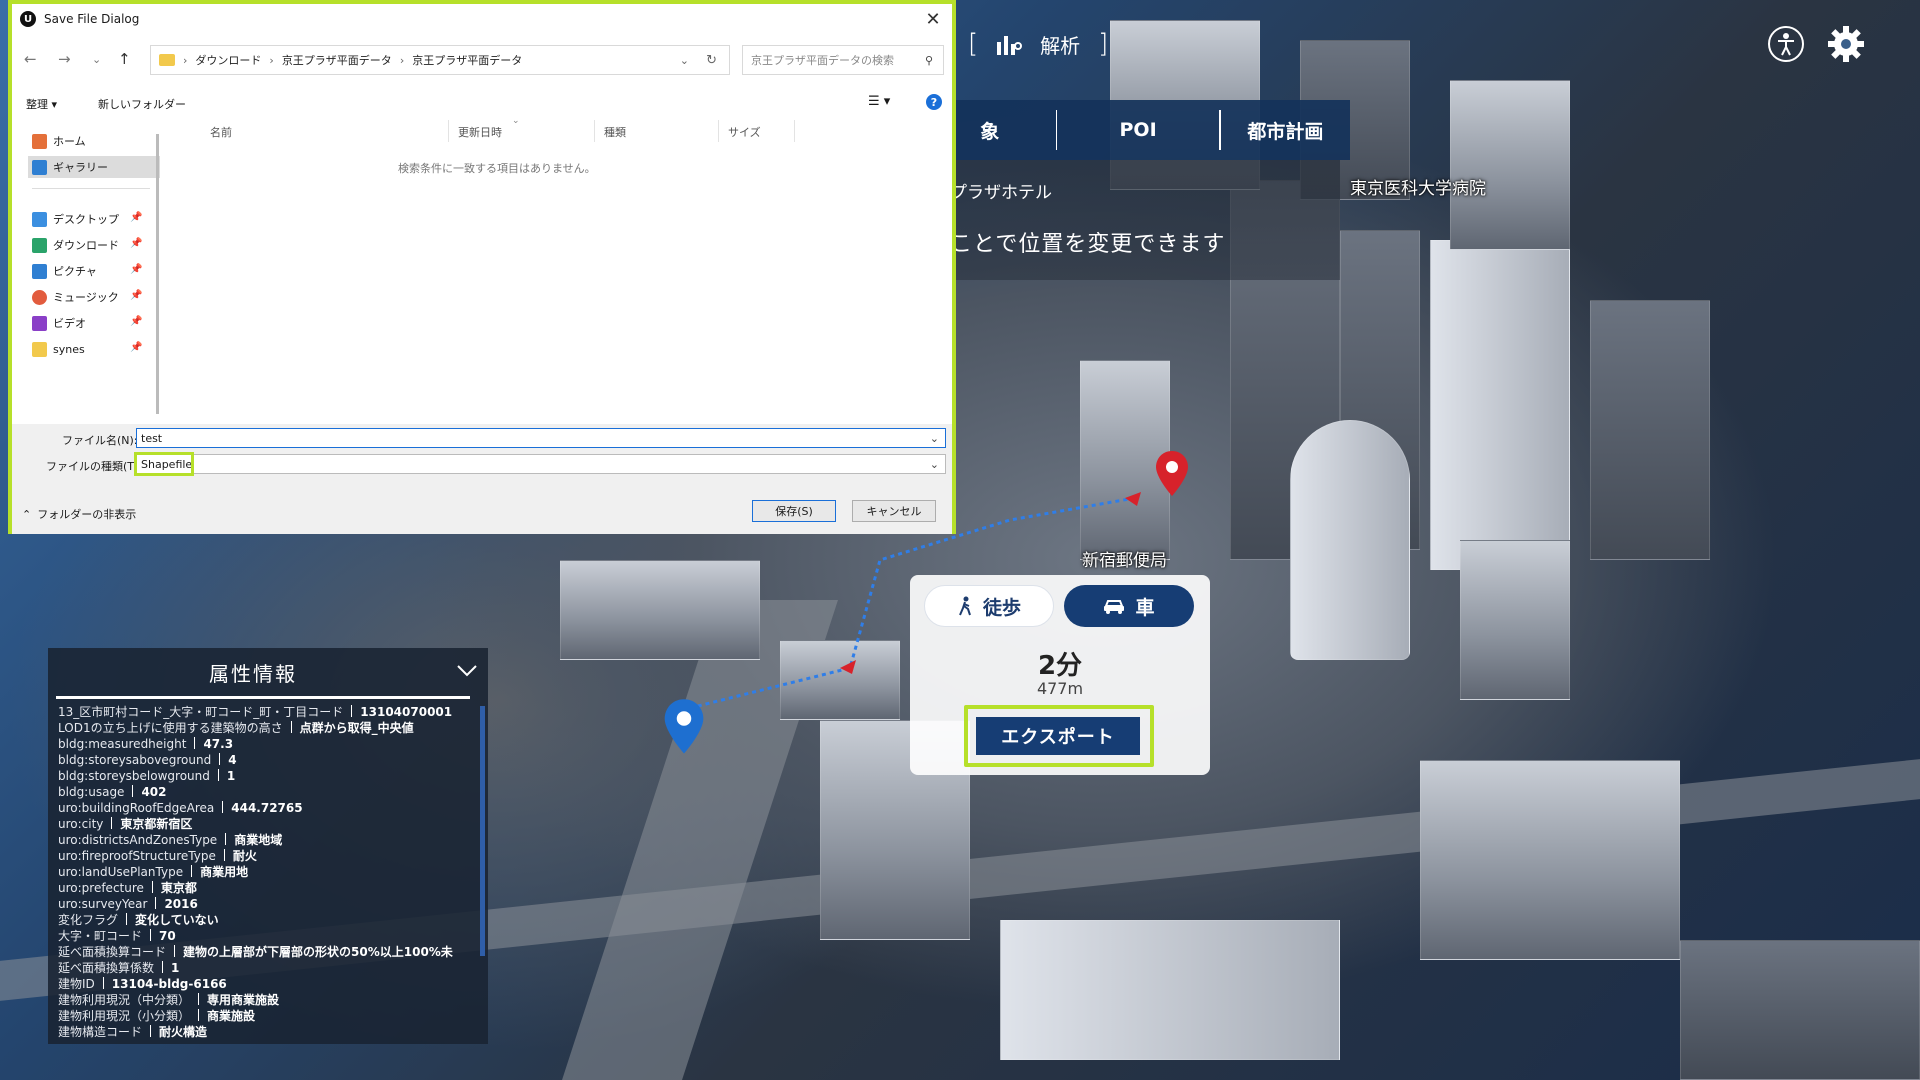  Describe the element at coordinates (69, 349) in the screenshot. I see `nav-item-label: synes` at that location.